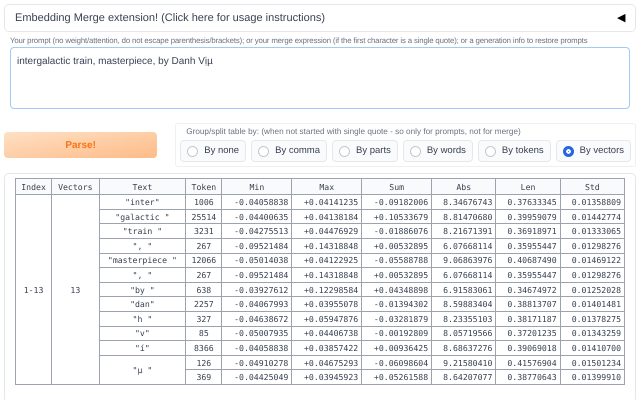 This screenshot has width=640, height=400. What do you see at coordinates (257, 289) in the screenshot?
I see `table-cell: -0.03927612` at bounding box center [257, 289].